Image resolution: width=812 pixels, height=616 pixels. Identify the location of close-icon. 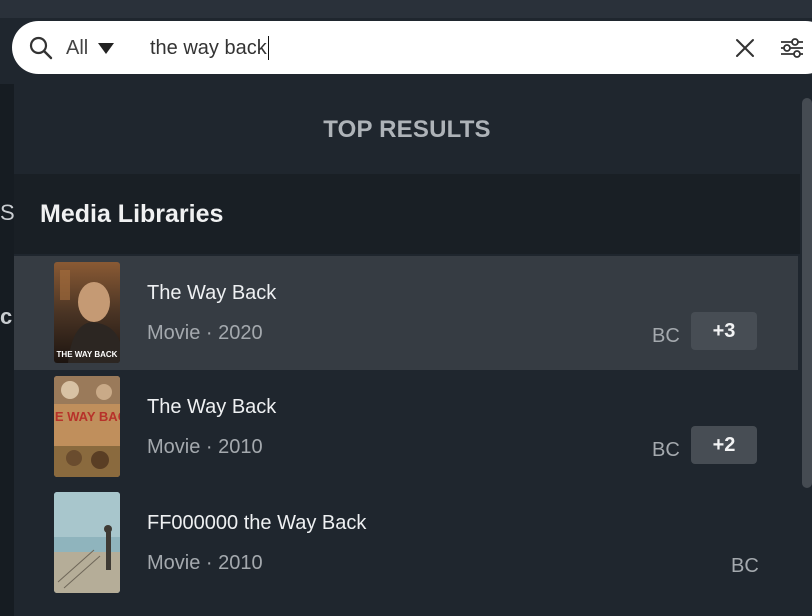
(745, 48).